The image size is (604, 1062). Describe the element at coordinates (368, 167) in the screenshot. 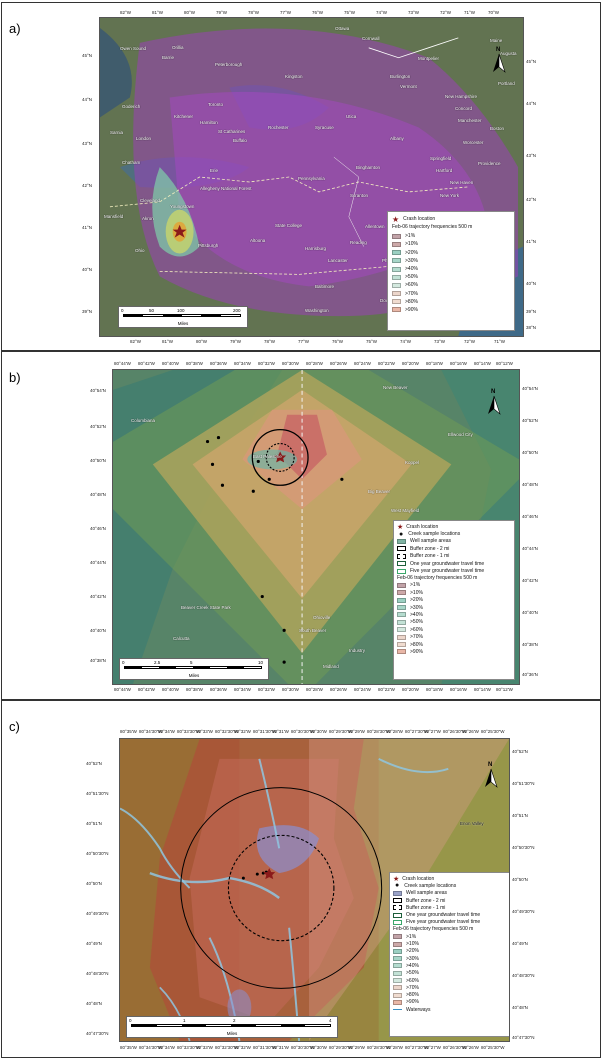

I see `place-label: Binghamton` at that location.